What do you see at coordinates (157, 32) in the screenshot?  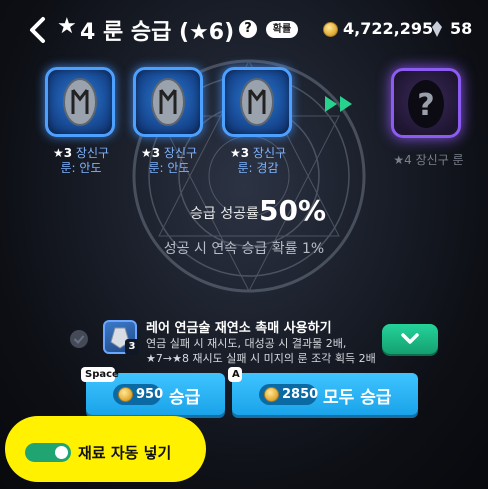 I see `page-title: 4 룬 승급 (★6)` at bounding box center [157, 32].